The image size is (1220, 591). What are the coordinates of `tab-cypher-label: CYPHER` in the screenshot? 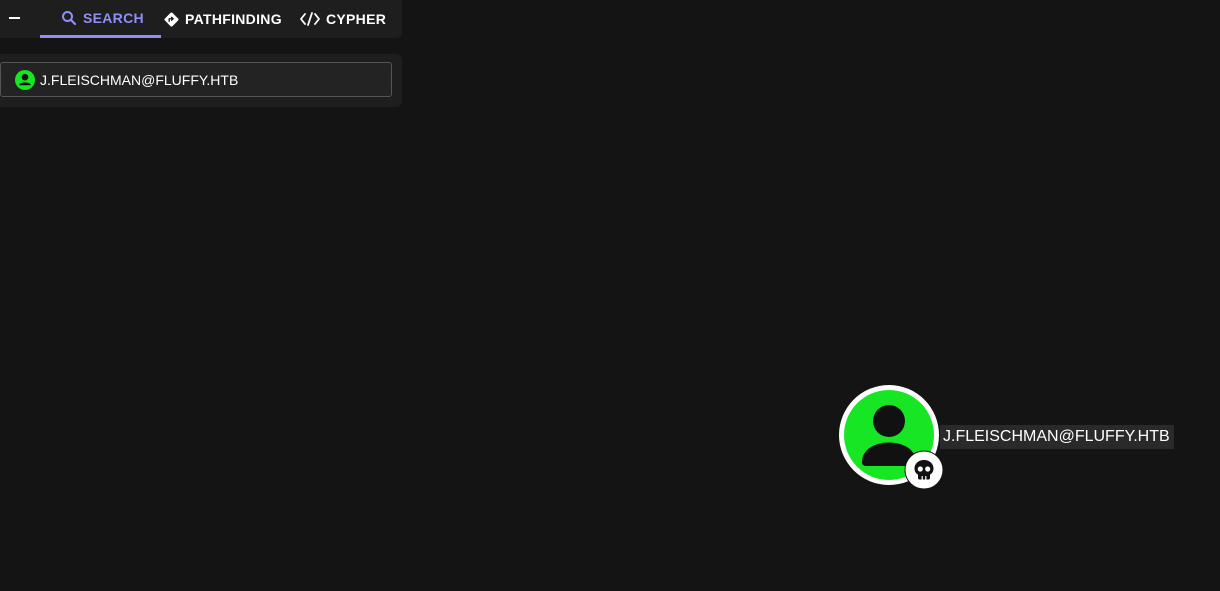 It's located at (356, 19).